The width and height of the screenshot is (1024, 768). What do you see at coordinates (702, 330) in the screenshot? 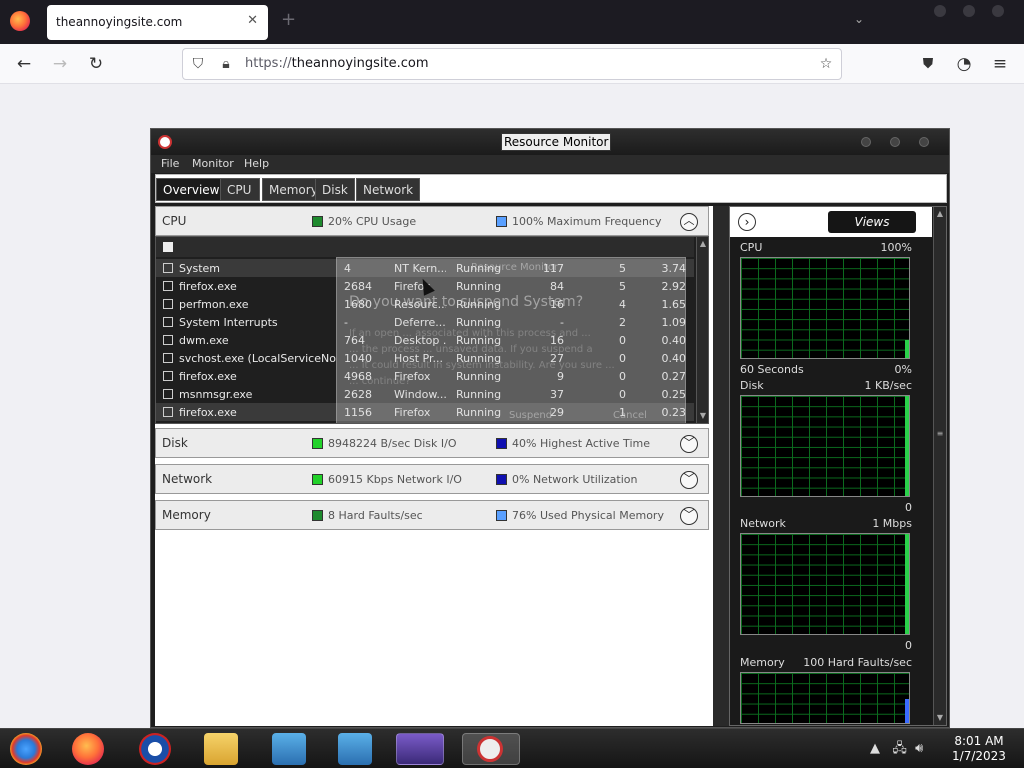
I see `table-scrollbar: ▲ ▼` at bounding box center [702, 330].